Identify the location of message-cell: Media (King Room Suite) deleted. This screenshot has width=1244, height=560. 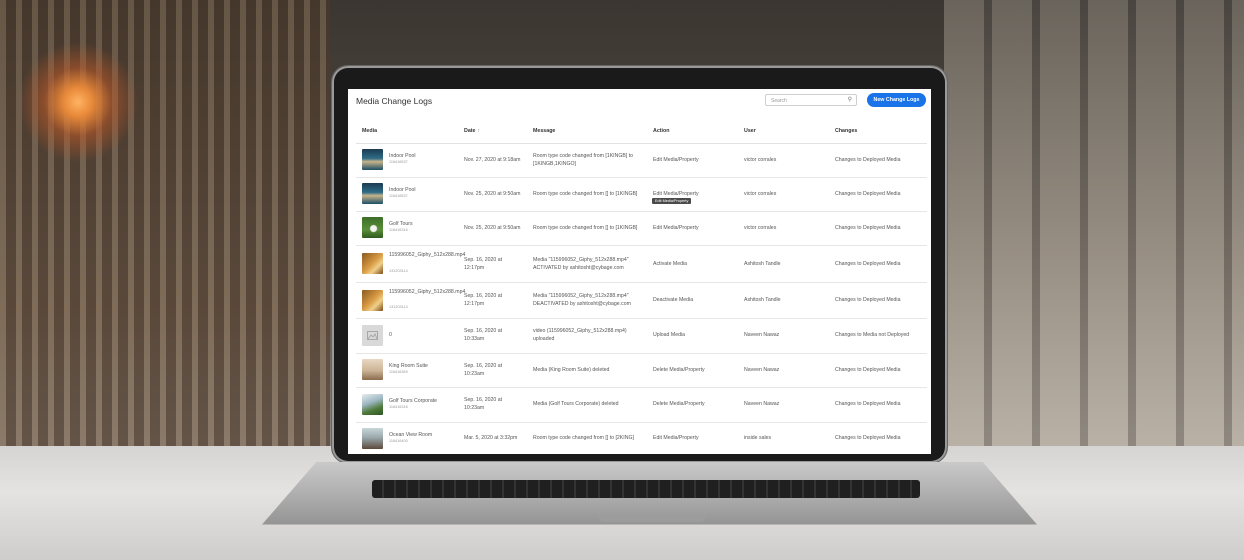
(571, 370).